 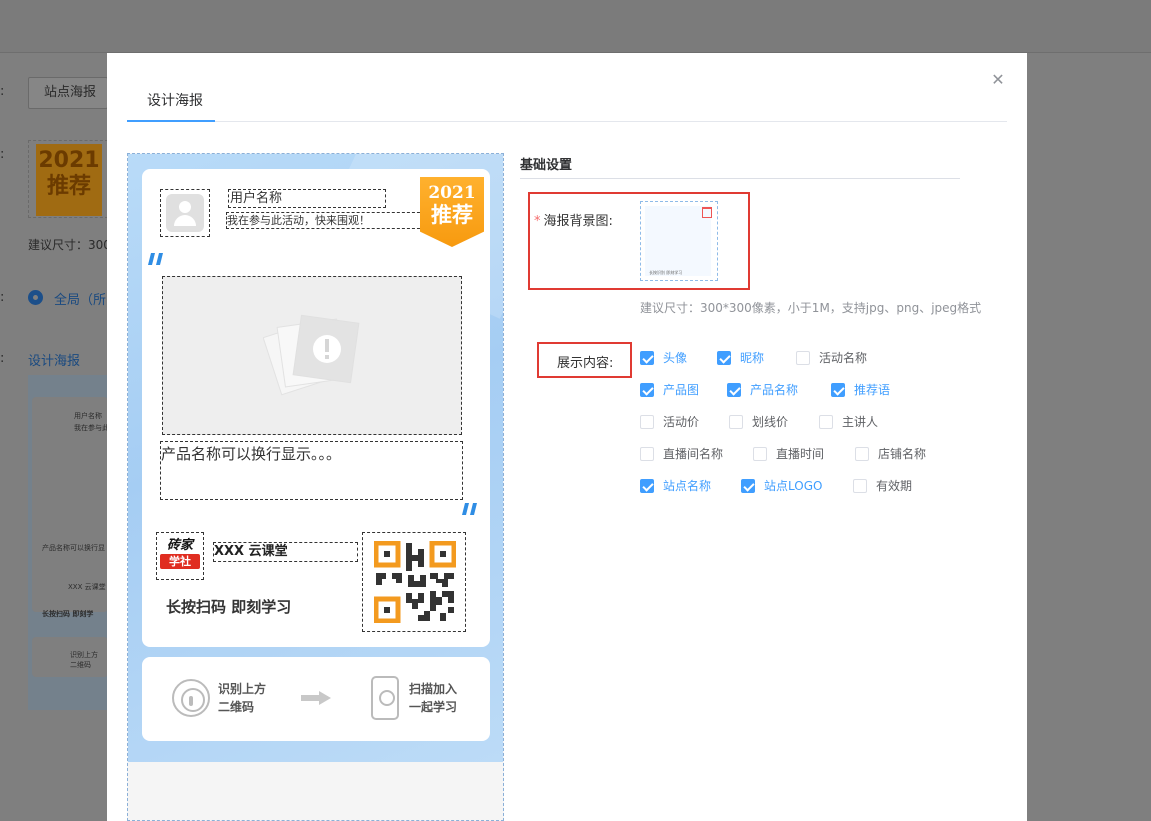 What do you see at coordinates (707, 212) in the screenshot?
I see `delete-icon` at bounding box center [707, 212].